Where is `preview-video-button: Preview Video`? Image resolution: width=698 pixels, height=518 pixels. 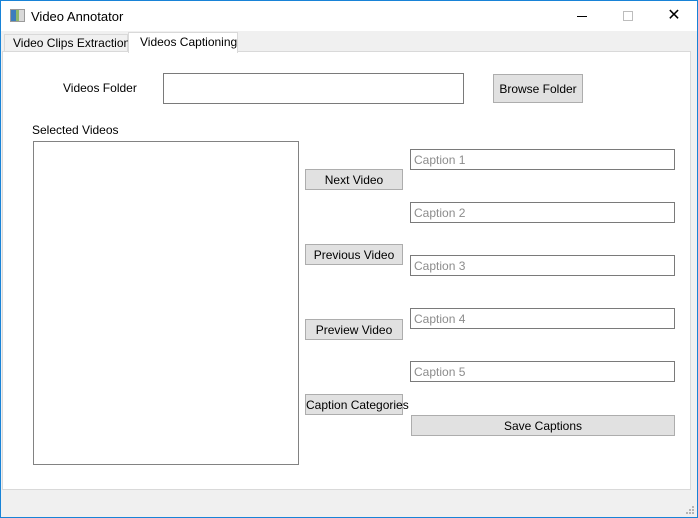 preview-video-button: Preview Video is located at coordinates (354, 329).